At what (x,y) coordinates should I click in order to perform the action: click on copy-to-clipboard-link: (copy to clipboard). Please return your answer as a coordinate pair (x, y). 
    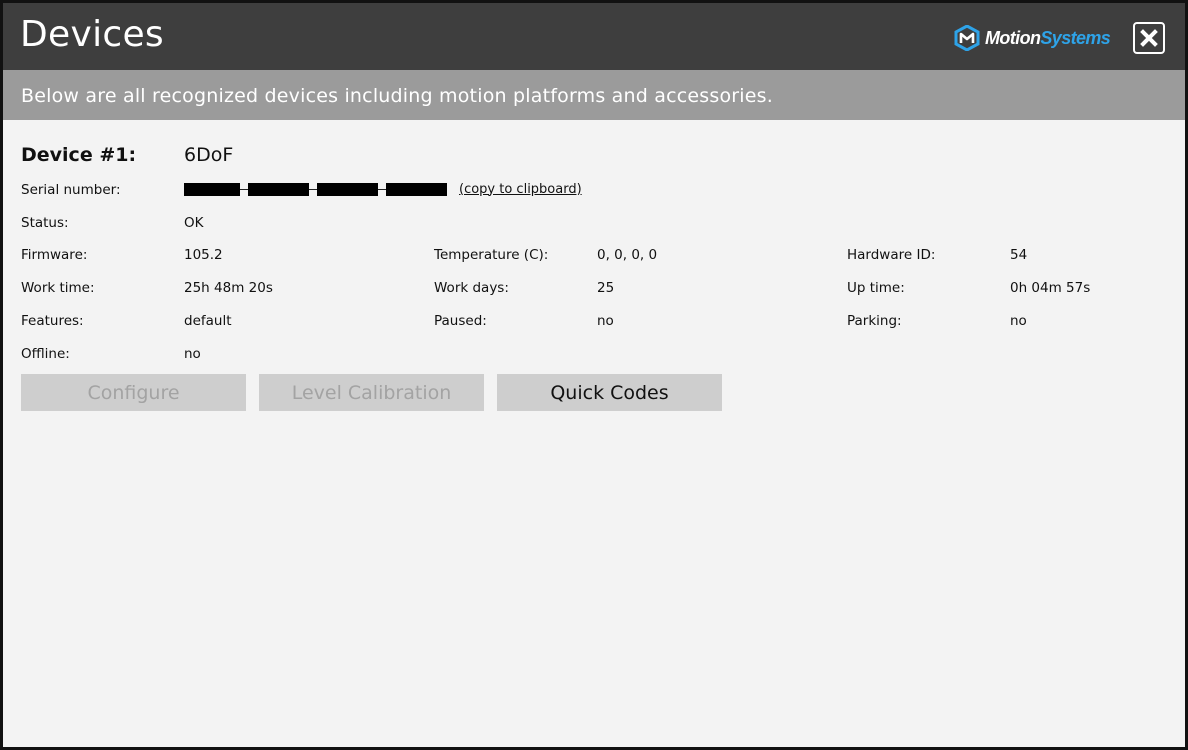
    Looking at the image, I should click on (520, 189).